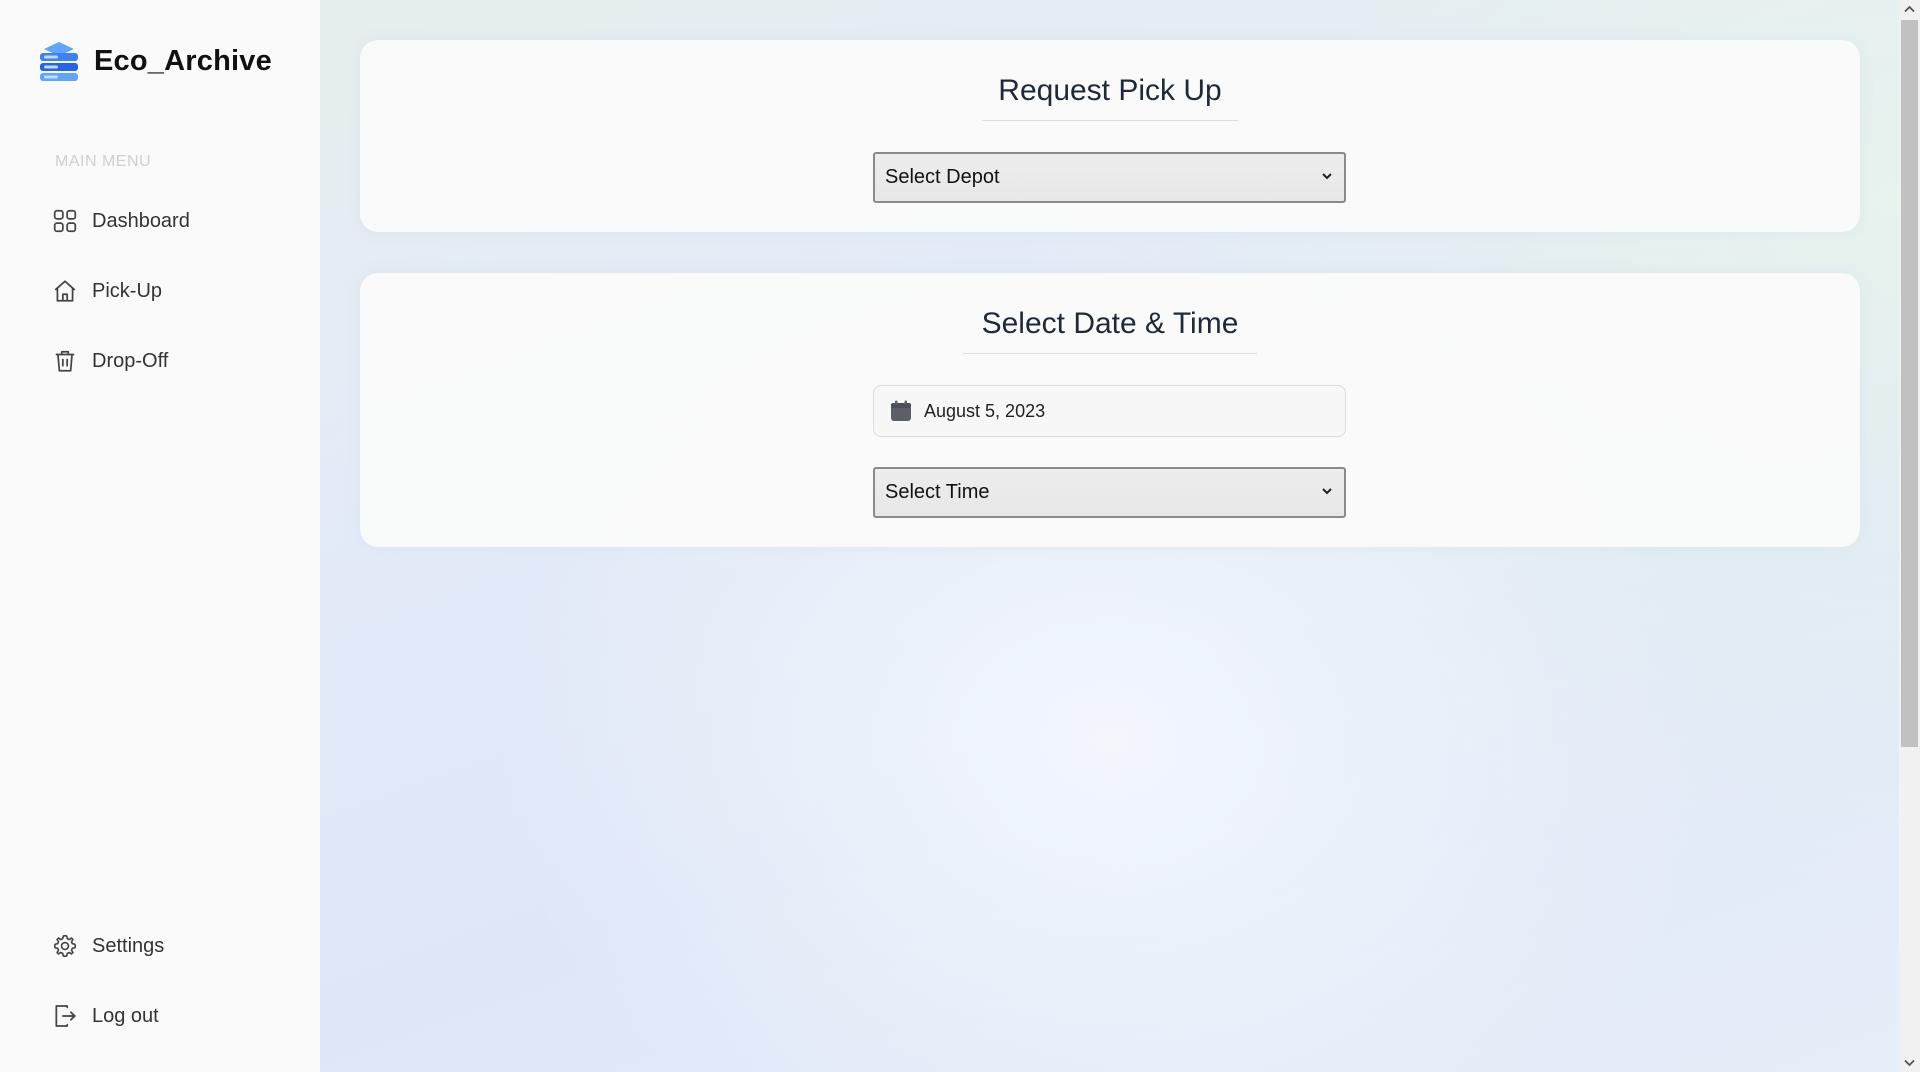 This screenshot has width=1920, height=1072. I want to click on gear-icon, so click(65, 946).